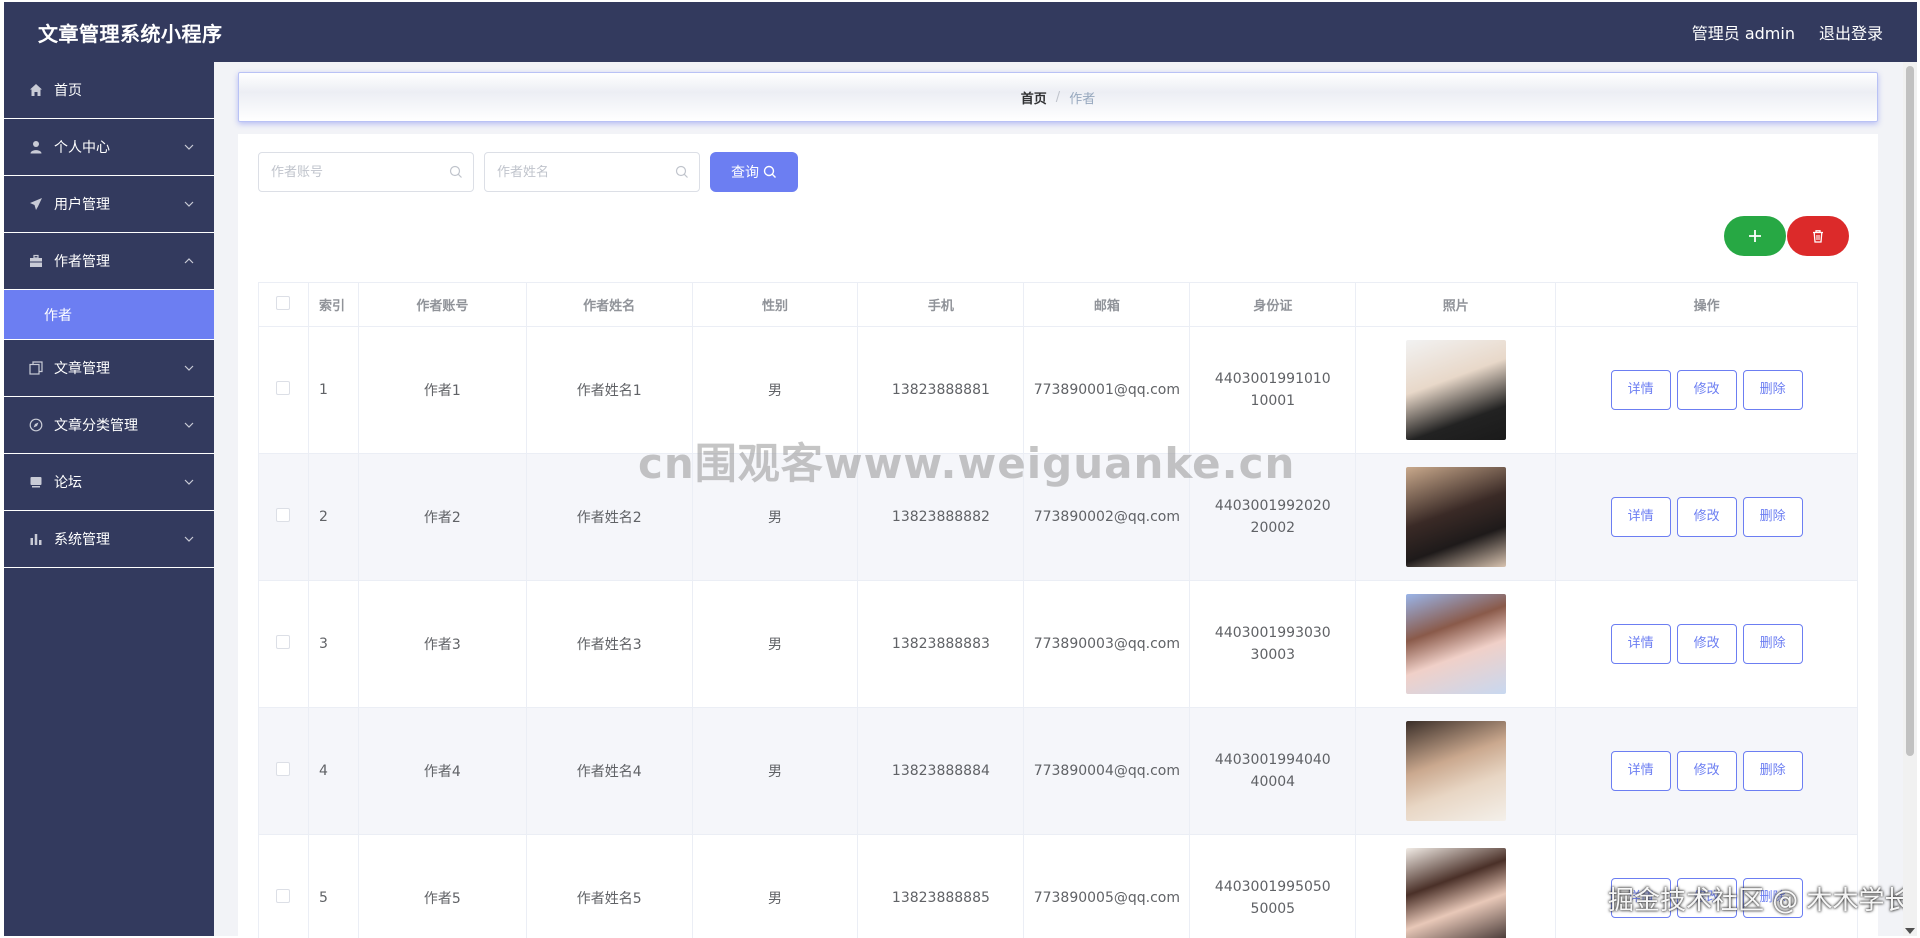  Describe the element at coordinates (36, 204) in the screenshot. I see `paper-plane-icon` at that location.